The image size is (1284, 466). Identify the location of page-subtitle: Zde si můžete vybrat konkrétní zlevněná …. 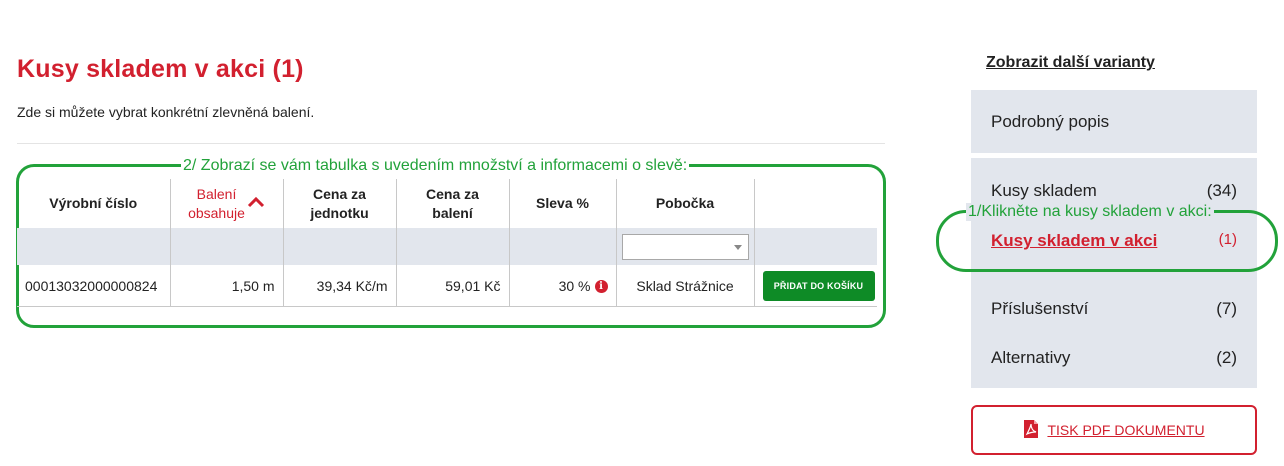
(166, 112).